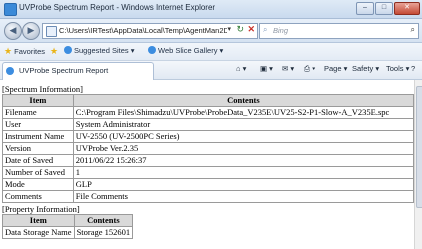 This screenshot has width=422, height=249. Describe the element at coordinates (103, 232) in the screenshot. I see `row-value: Storage 152601` at that location.